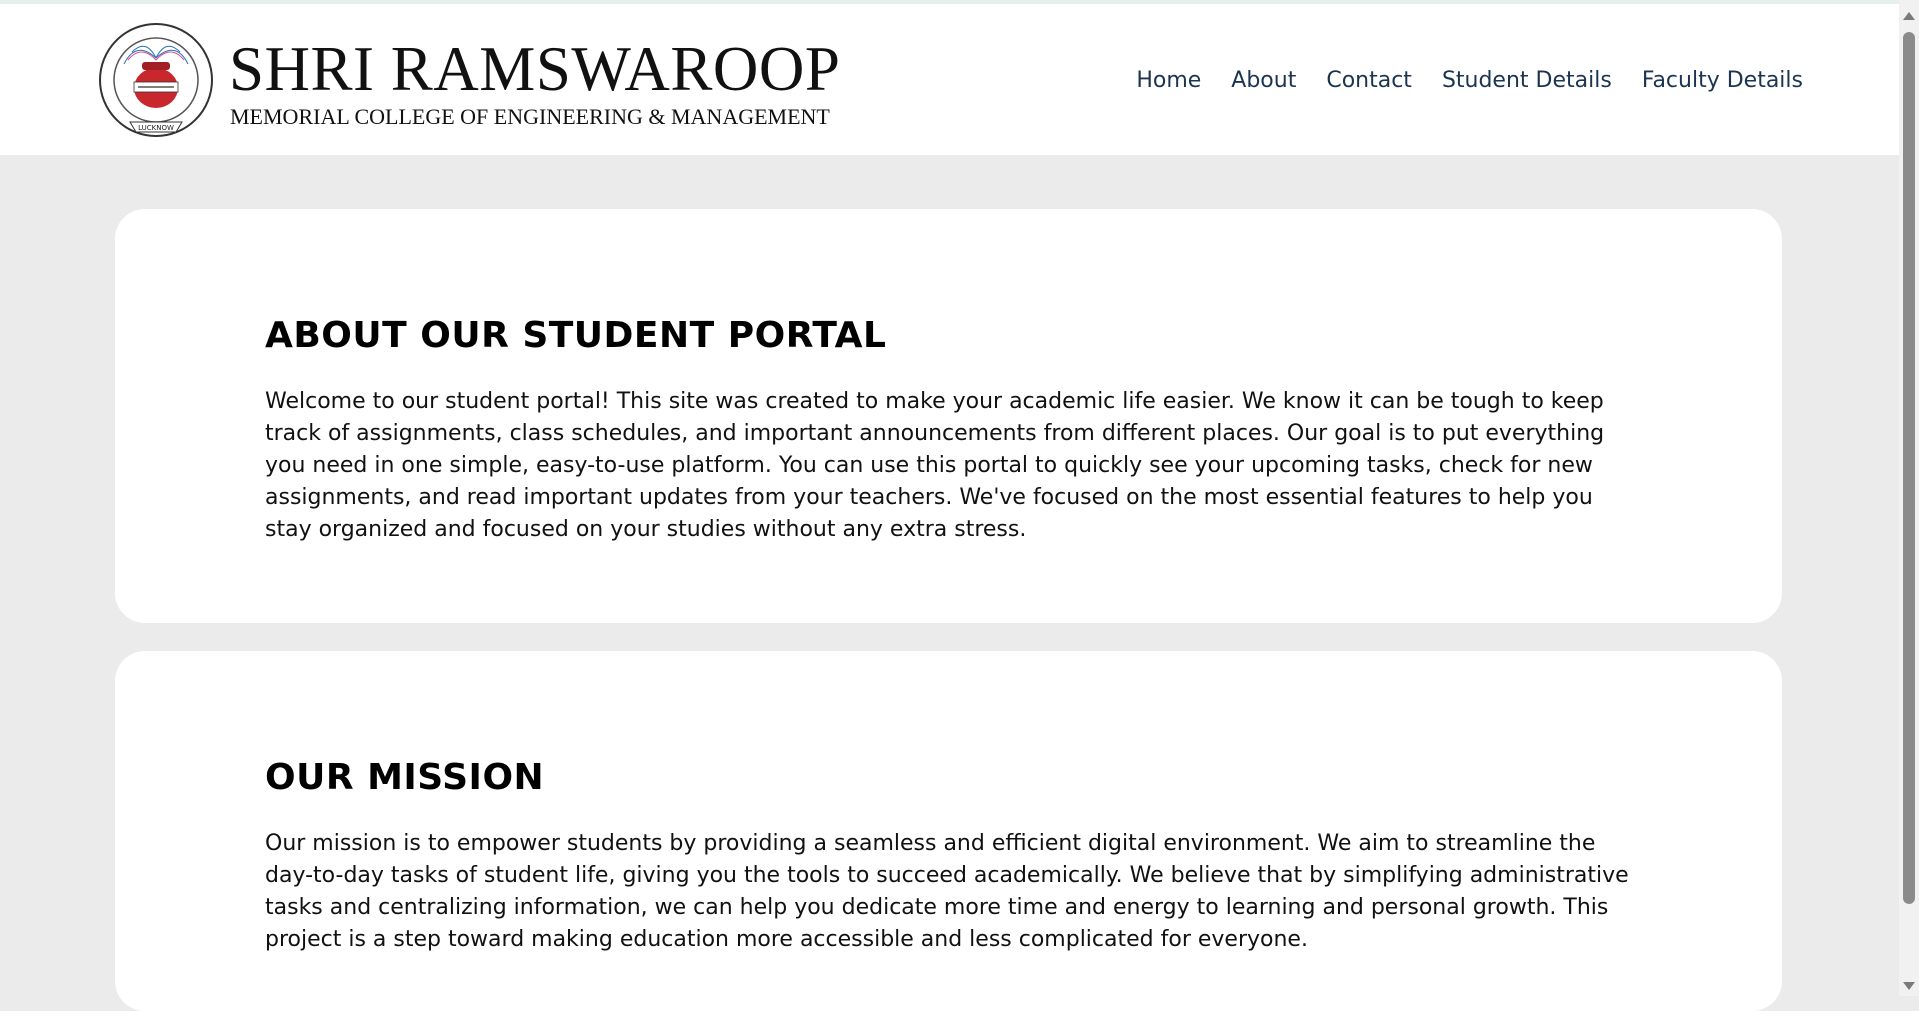 This screenshot has width=1919, height=1011. What do you see at coordinates (1909, 468) in the screenshot?
I see `scroll-thumb` at bounding box center [1909, 468].